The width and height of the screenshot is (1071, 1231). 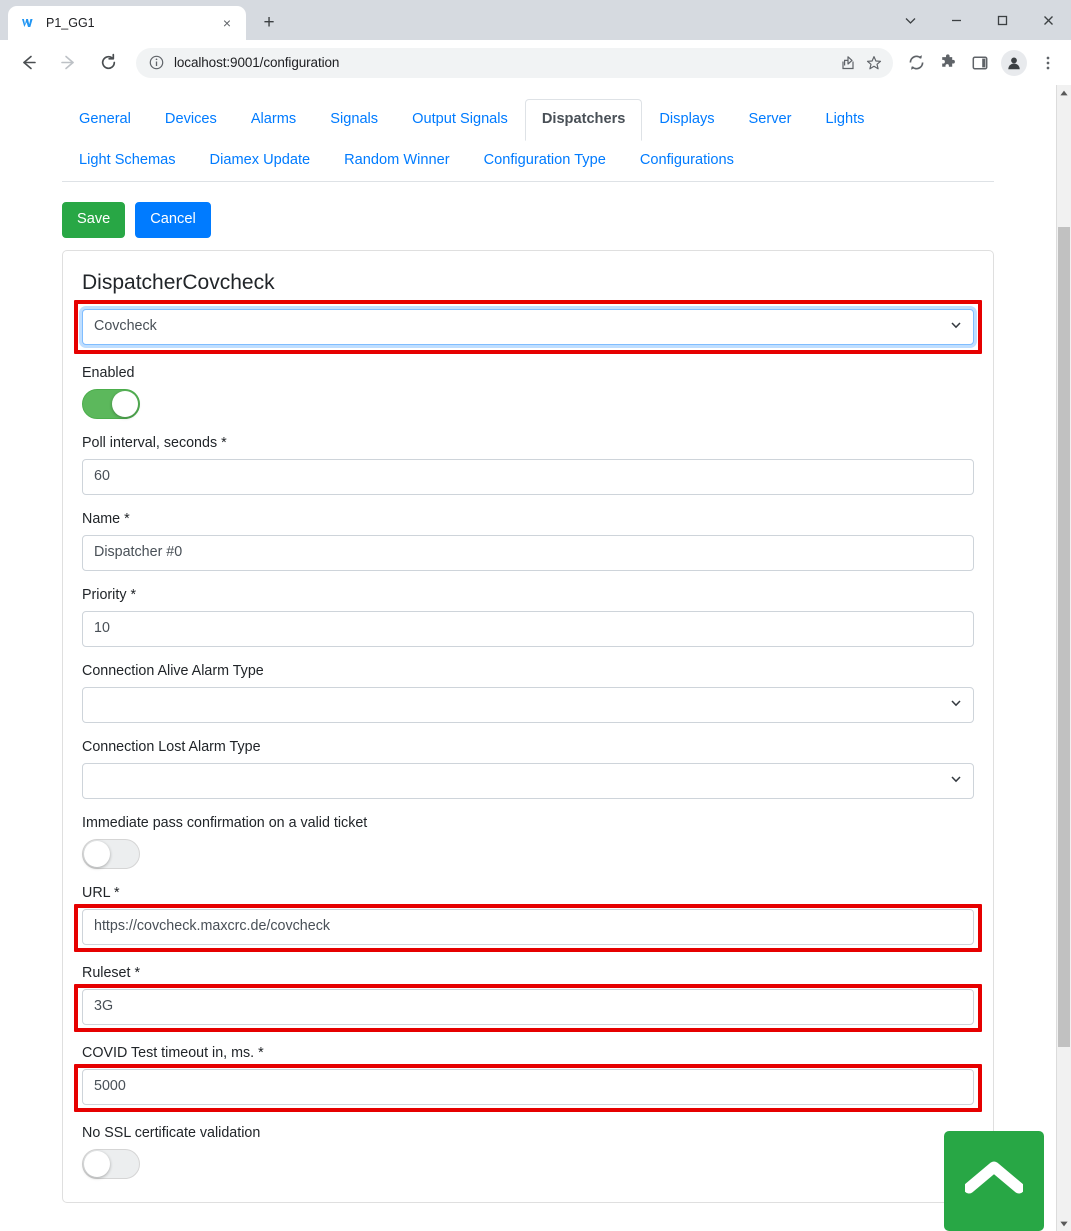 I want to click on ruleset-label: Ruleset *, so click(x=111, y=972).